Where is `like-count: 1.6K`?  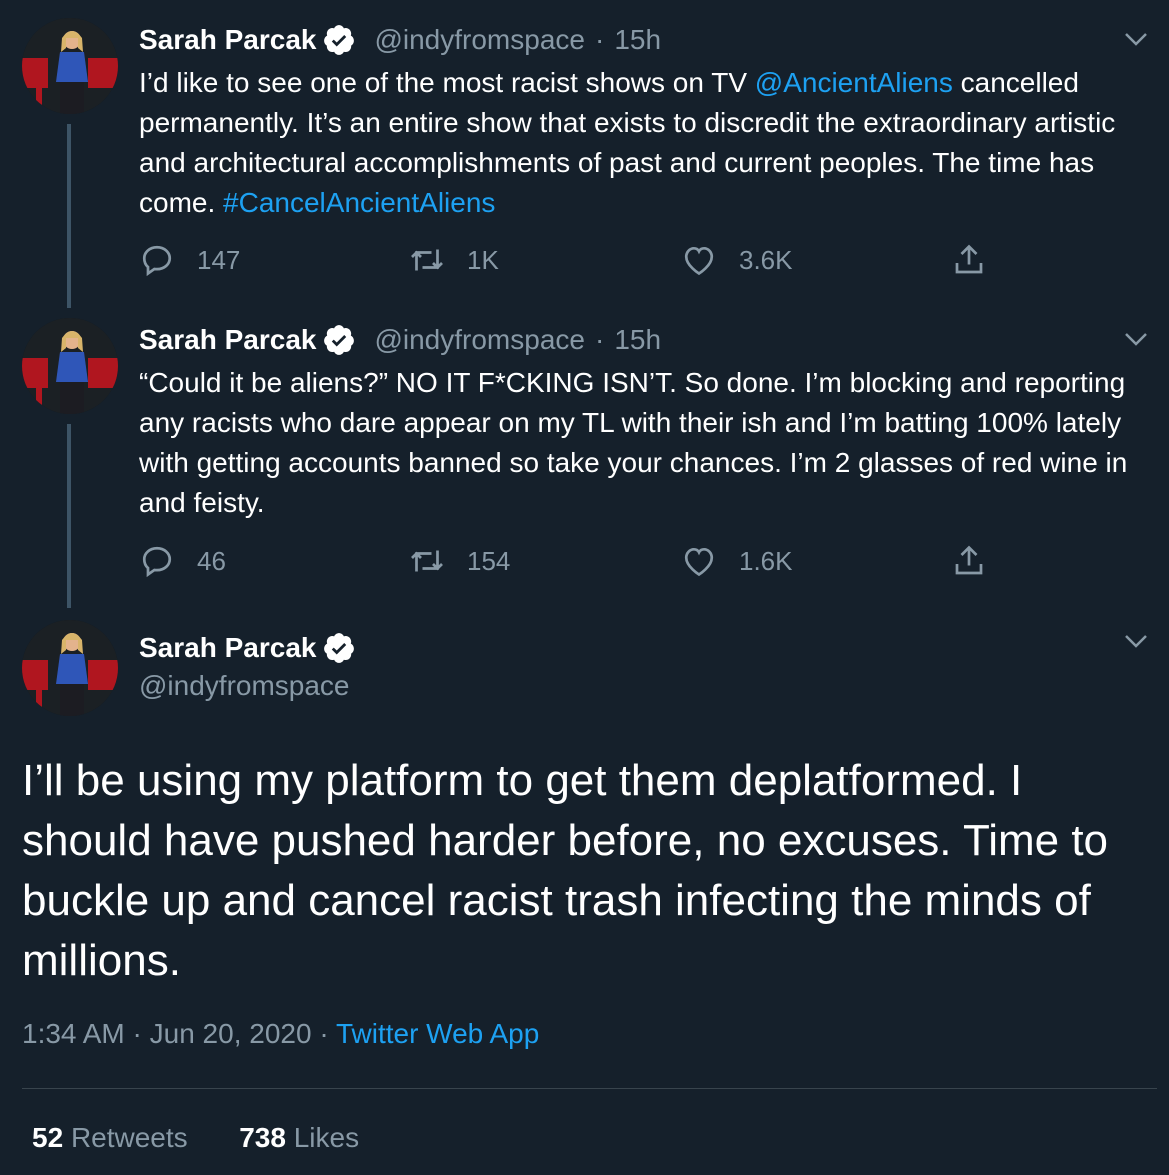
like-count: 1.6K is located at coordinates (766, 560).